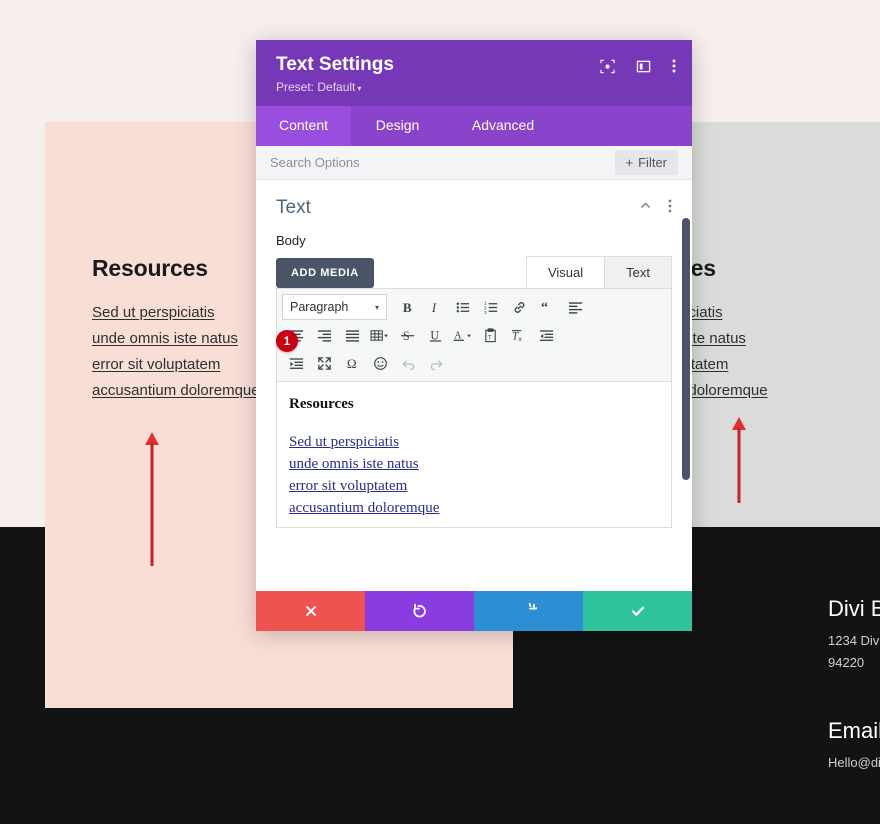 The image size is (880, 824). I want to click on underline-icon: U, so click(435, 335).